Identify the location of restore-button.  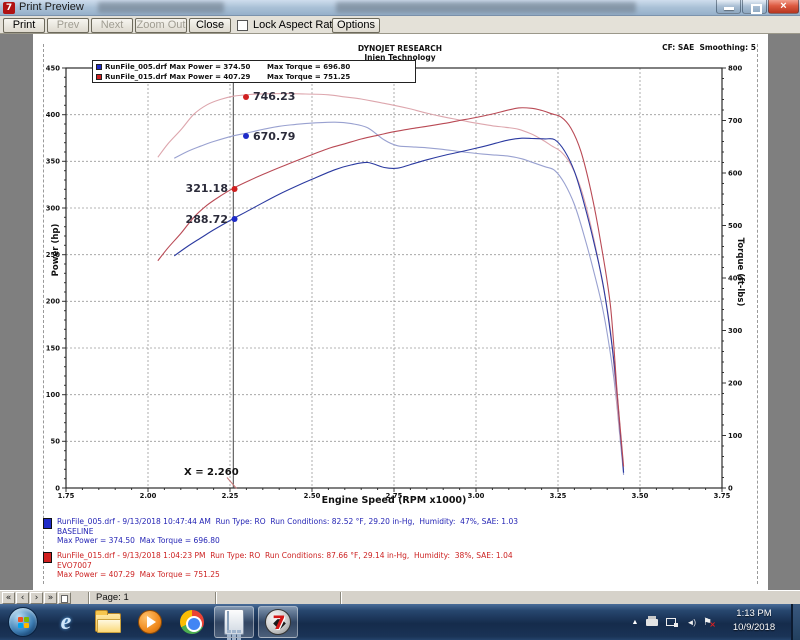
(754, 7).